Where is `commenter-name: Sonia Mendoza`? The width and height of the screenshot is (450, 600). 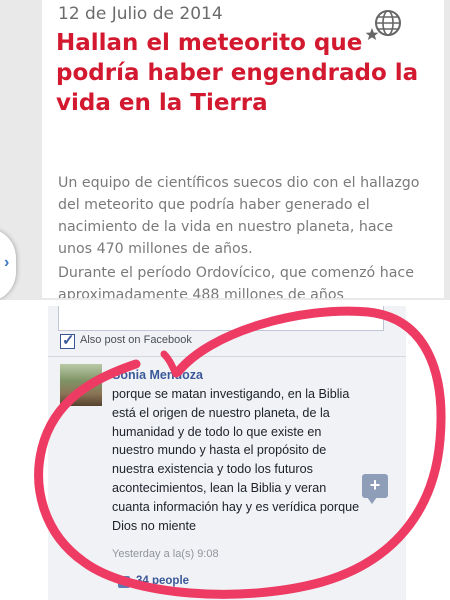
commenter-name: Sonia Mendoza is located at coordinates (157, 375).